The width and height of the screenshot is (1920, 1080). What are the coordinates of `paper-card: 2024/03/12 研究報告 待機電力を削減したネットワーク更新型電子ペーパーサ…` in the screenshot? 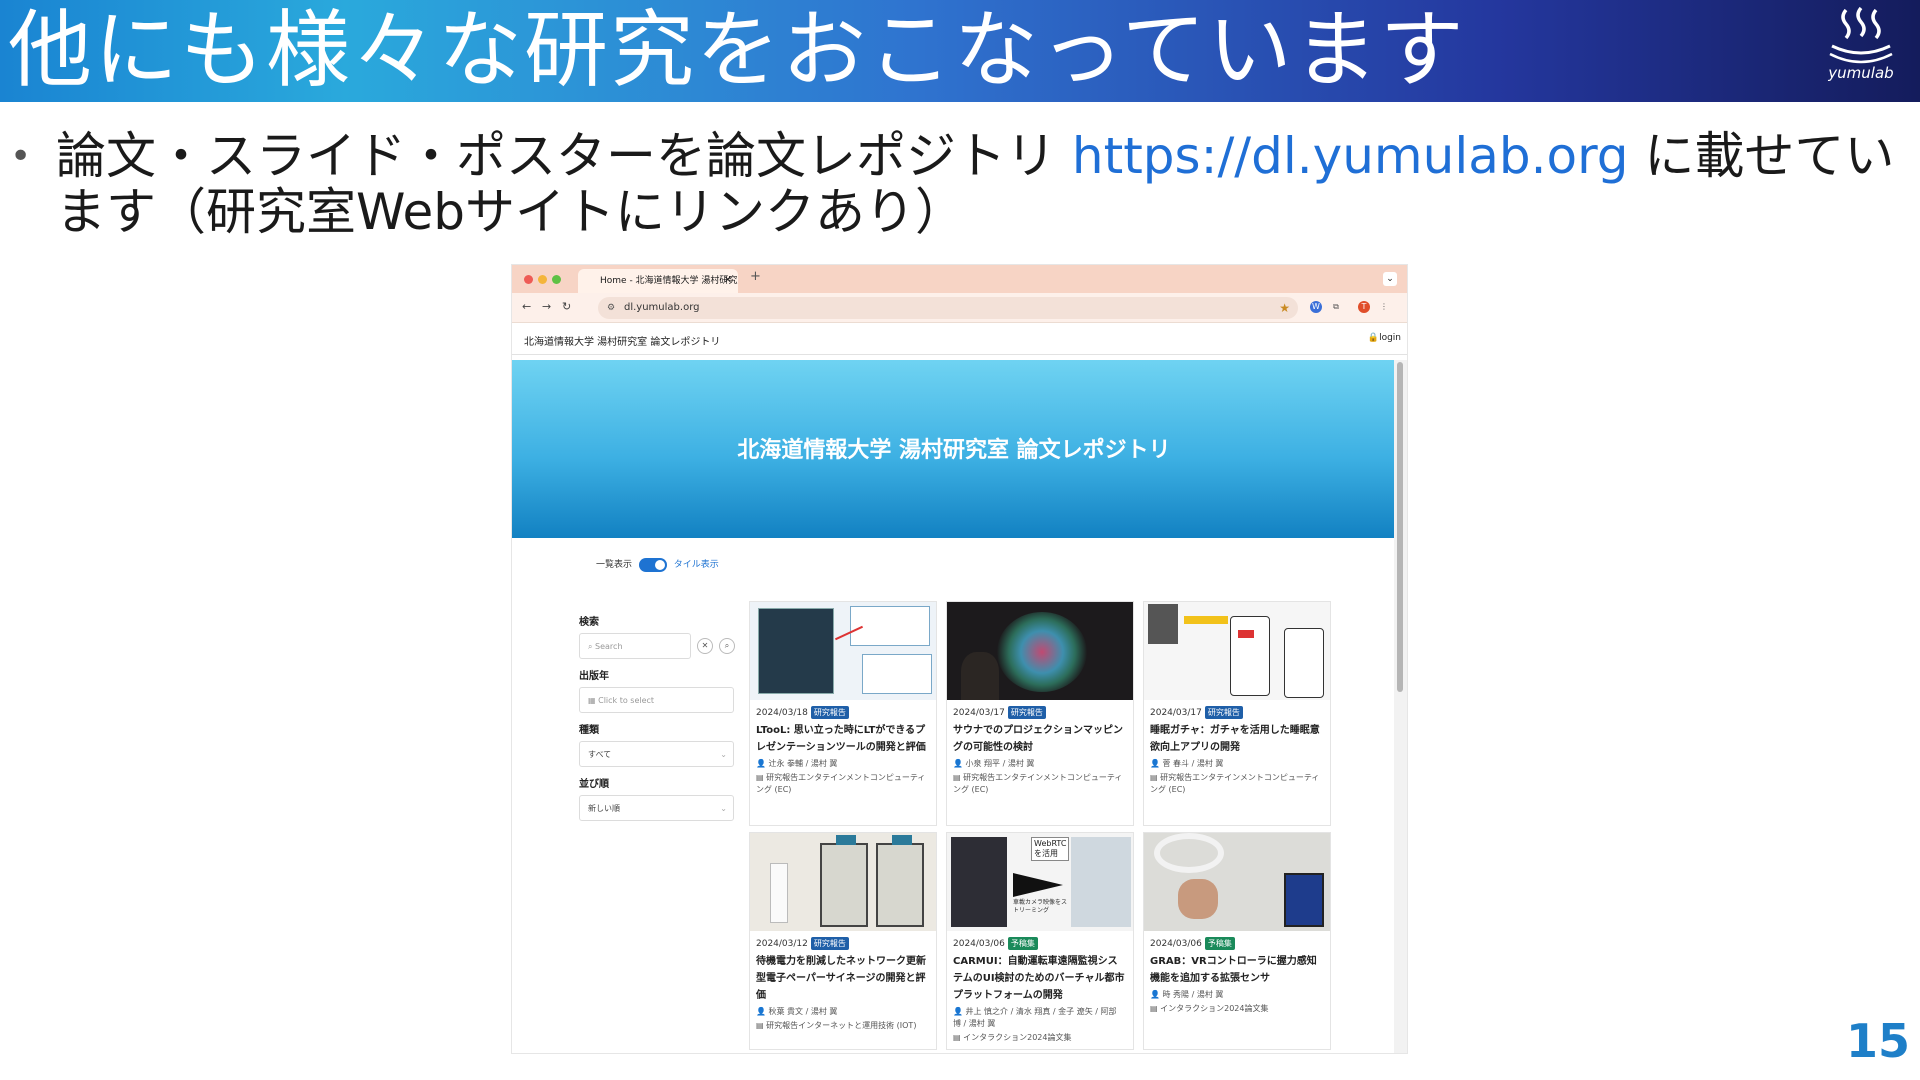 It's located at (843, 941).